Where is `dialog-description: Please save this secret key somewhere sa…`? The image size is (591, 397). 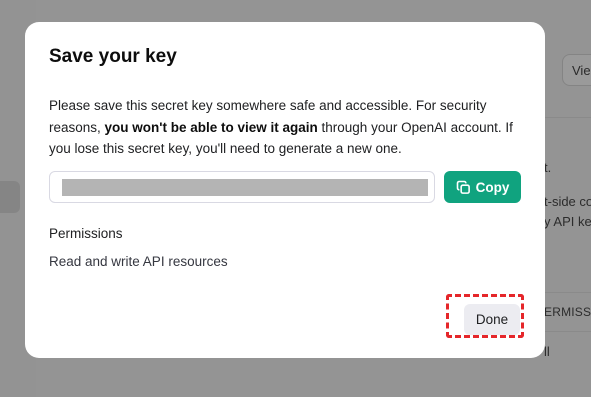 dialog-description: Please save this secret key somewhere sa… is located at coordinates (285, 127).